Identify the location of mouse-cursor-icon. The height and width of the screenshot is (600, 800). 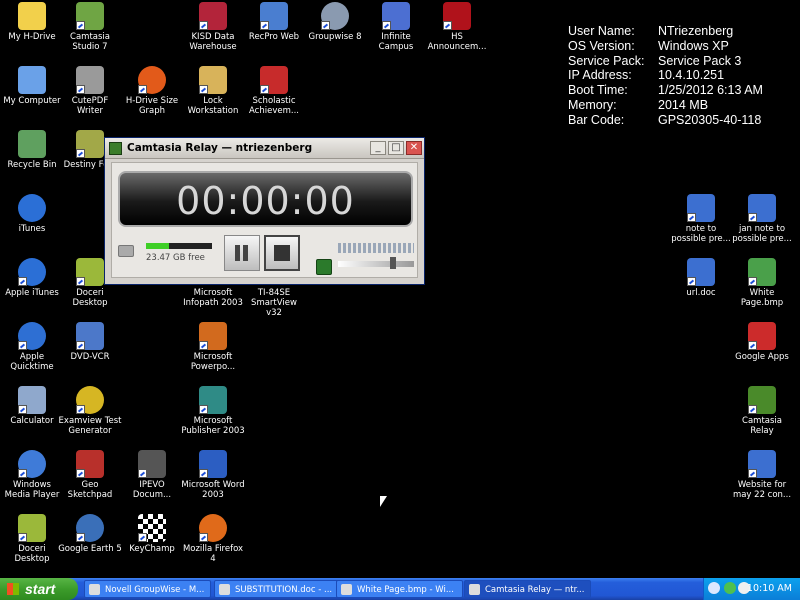
(383, 501).